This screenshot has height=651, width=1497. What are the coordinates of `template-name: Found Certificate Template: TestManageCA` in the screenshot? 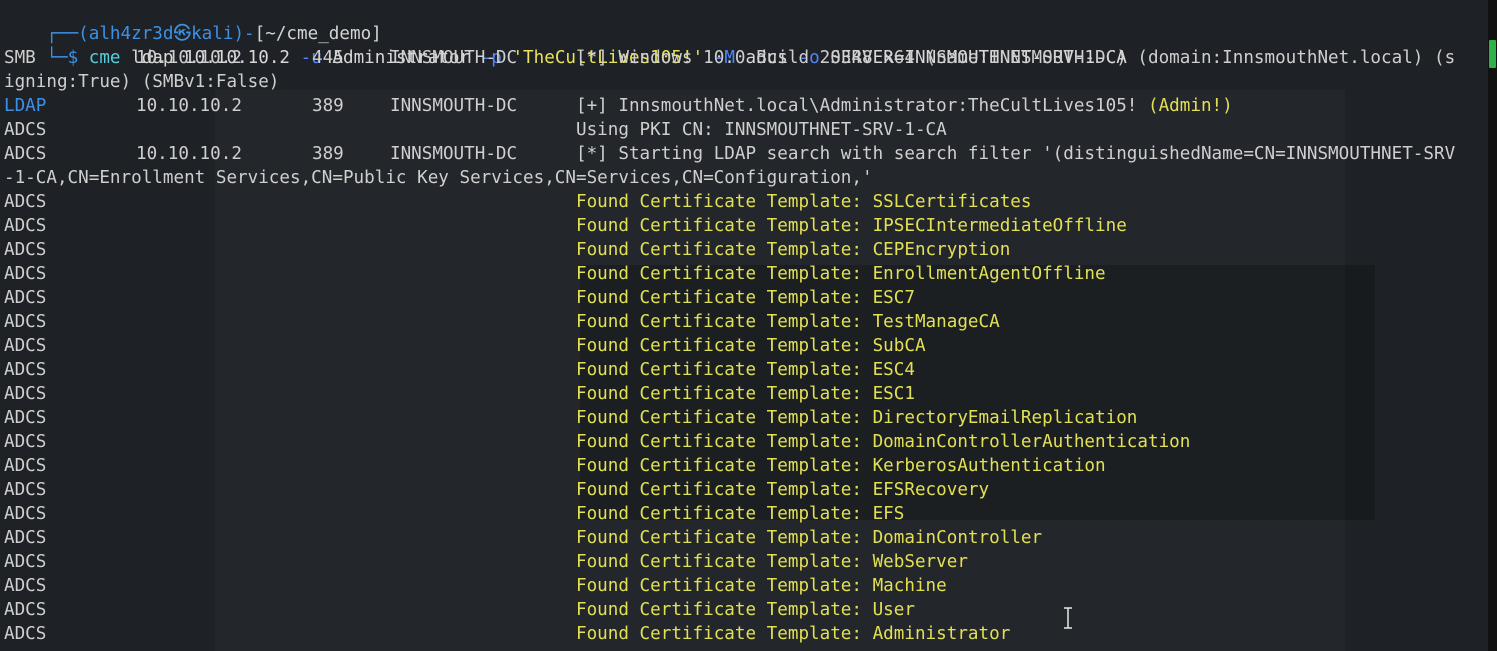 It's located at (788, 322).